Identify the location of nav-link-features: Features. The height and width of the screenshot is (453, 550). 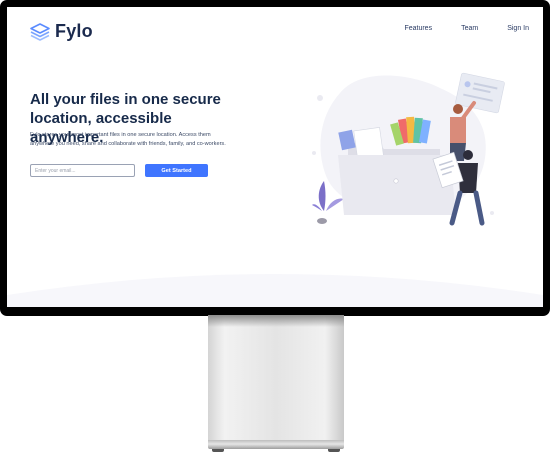
(418, 28).